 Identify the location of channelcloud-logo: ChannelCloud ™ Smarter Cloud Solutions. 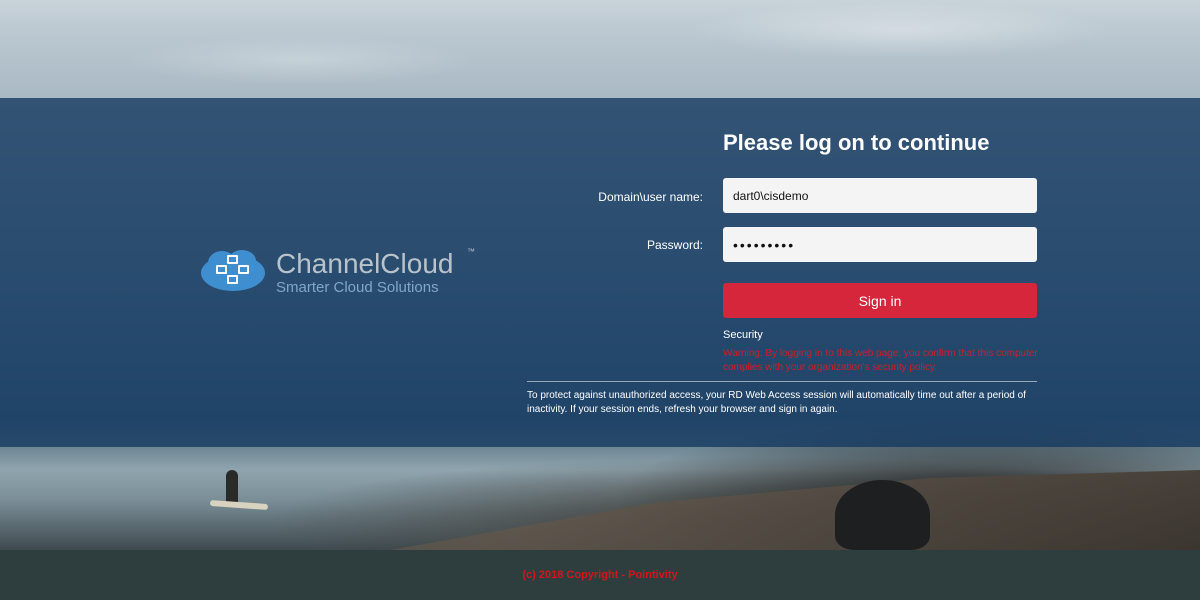
(345, 273).